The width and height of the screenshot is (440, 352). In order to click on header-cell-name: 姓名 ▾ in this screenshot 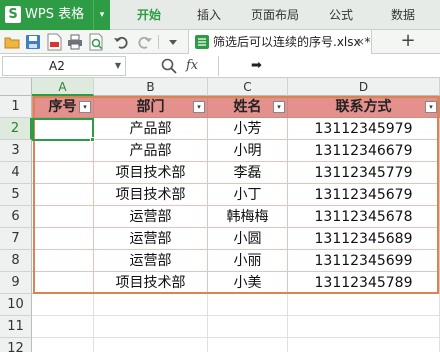, I will do `click(248, 107)`.